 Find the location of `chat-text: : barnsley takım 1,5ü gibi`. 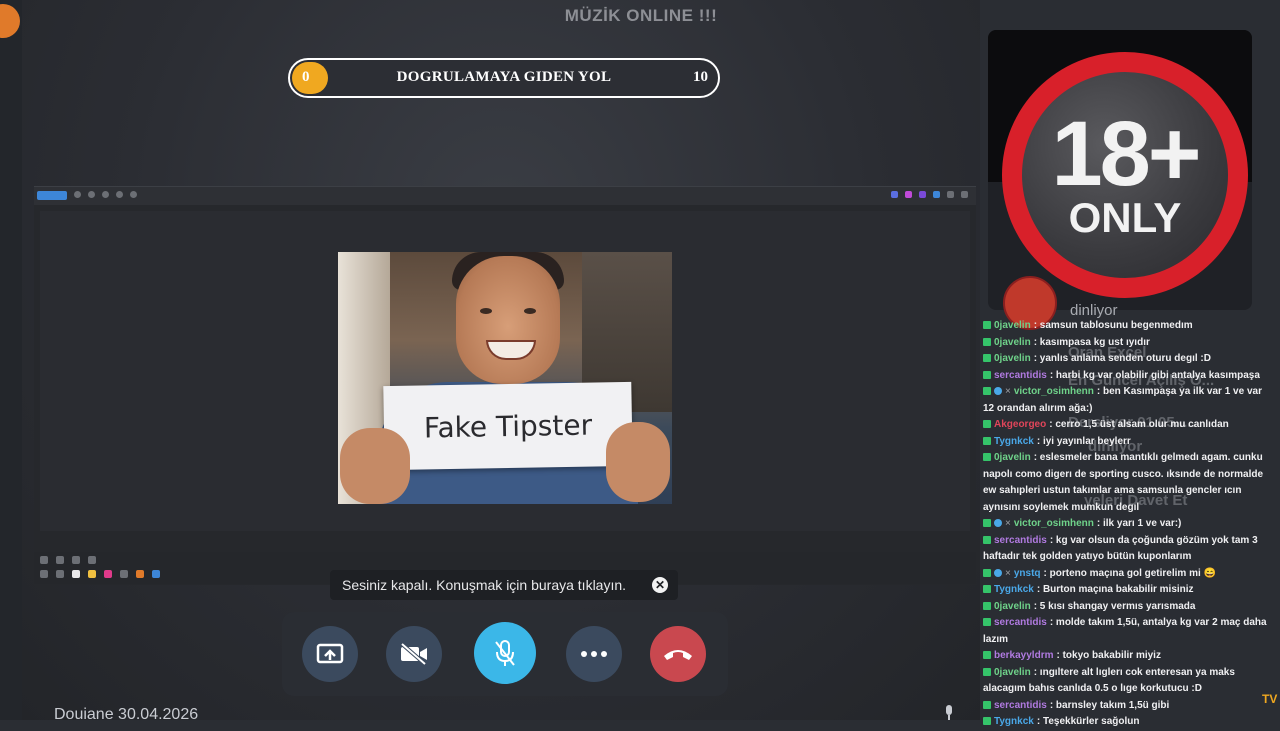

chat-text: : barnsley takım 1,5ü gibi is located at coordinates (1109, 705).